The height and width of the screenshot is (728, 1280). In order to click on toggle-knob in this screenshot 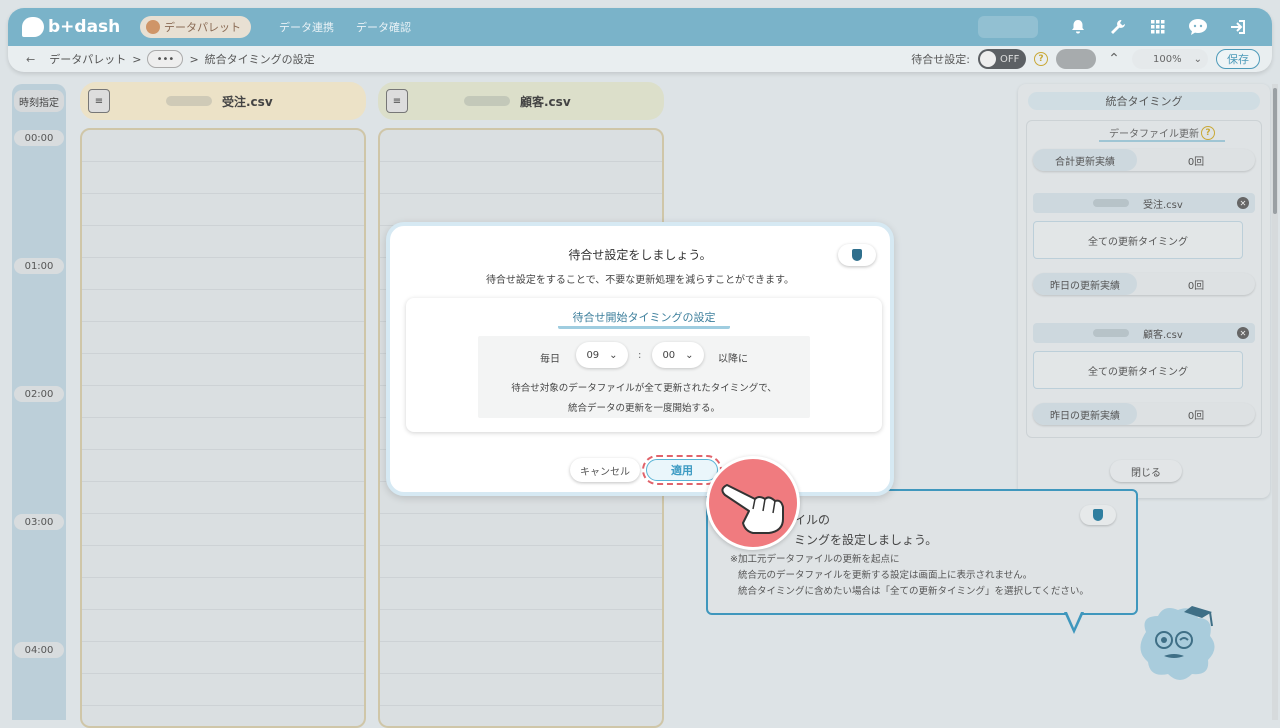, I will do `click(988, 59)`.